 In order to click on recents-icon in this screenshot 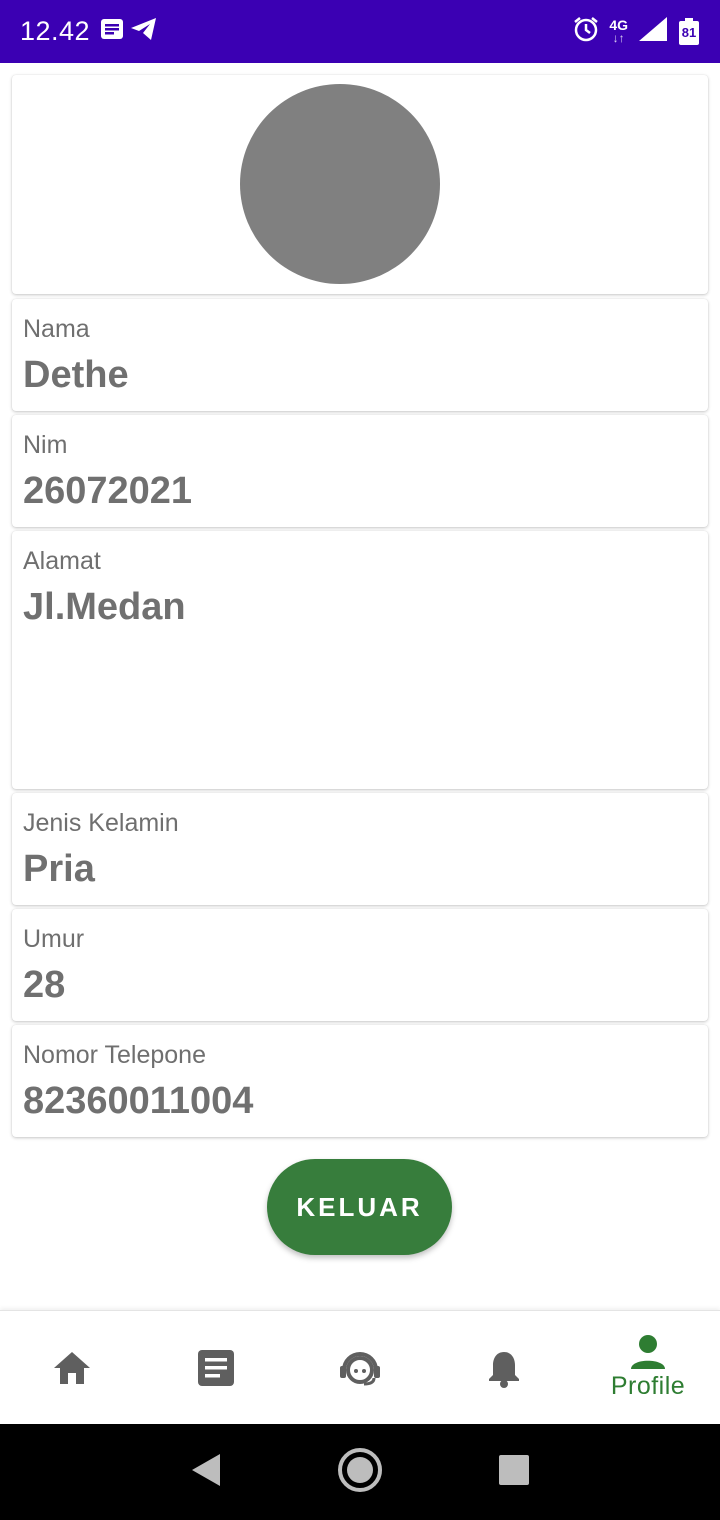, I will do `click(514, 1472)`.